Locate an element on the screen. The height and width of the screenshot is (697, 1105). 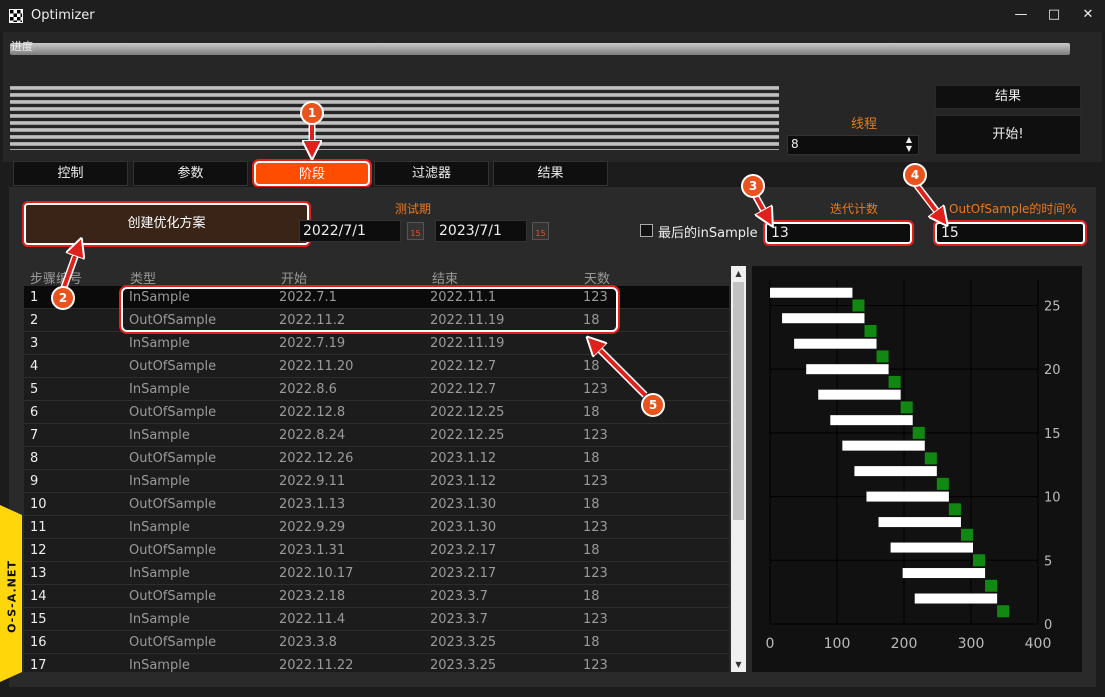
close-button: ✕ is located at coordinates (1088, 15).